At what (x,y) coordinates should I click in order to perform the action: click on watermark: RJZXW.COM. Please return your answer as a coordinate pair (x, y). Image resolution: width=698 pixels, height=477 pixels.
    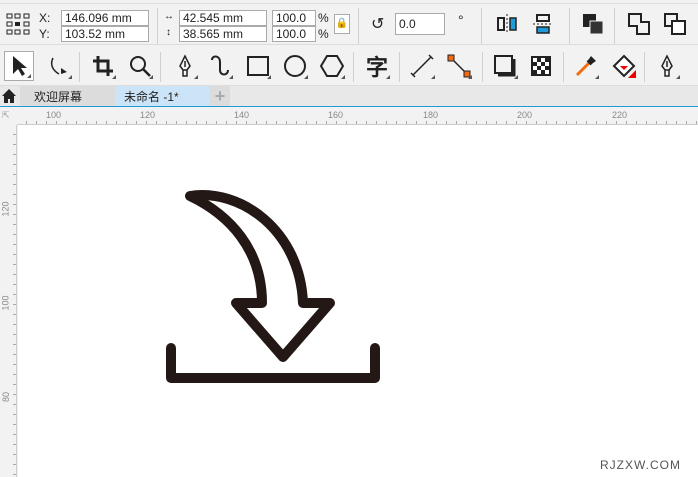
    Looking at the image, I should click on (640, 465).